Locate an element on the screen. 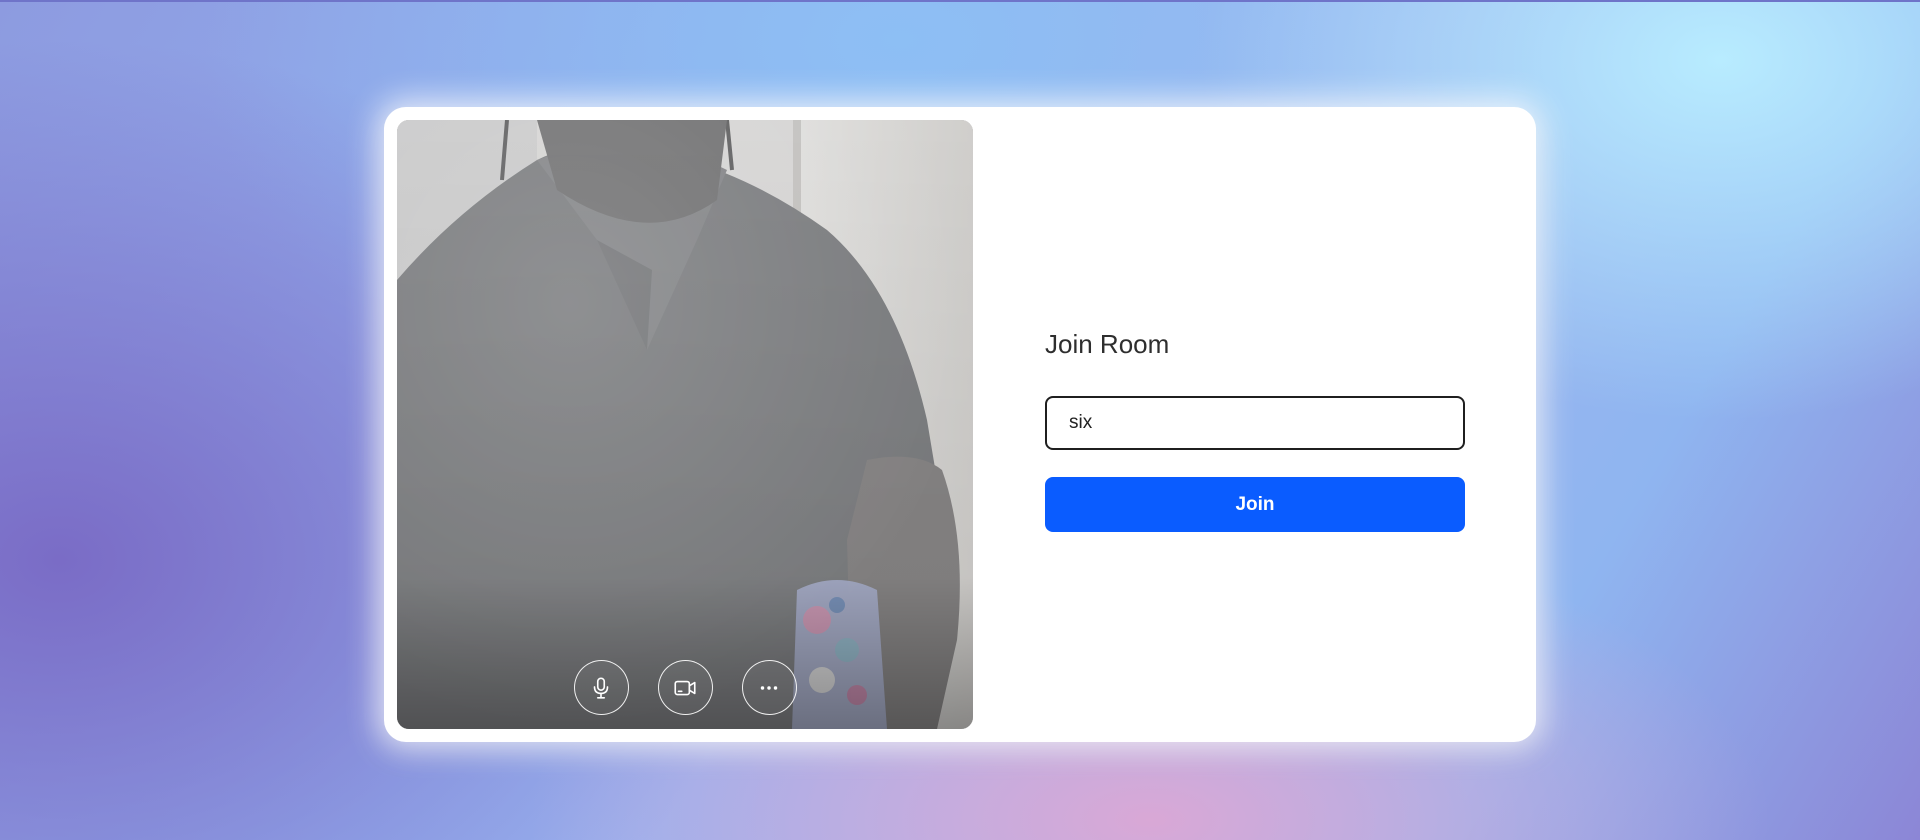  join-form: Join Room Join is located at coordinates (1255, 428).